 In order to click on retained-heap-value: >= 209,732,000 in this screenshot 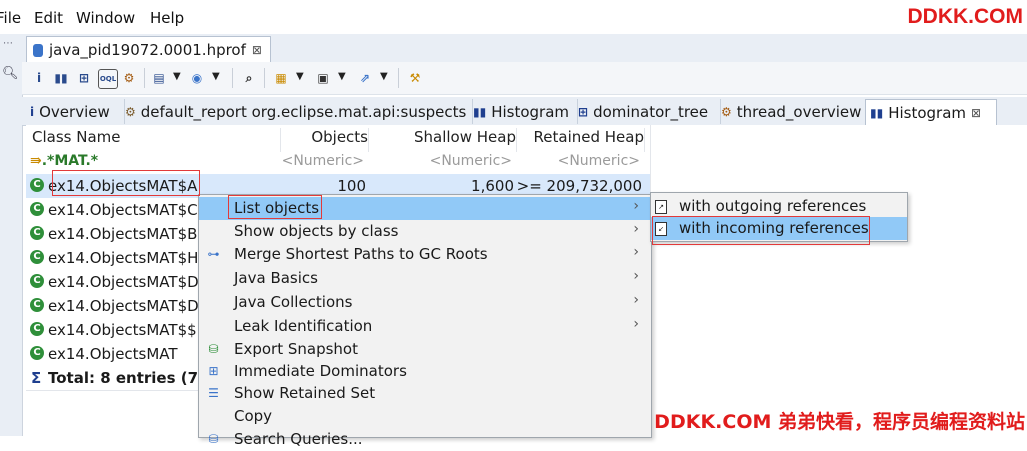, I will do `click(579, 186)`.